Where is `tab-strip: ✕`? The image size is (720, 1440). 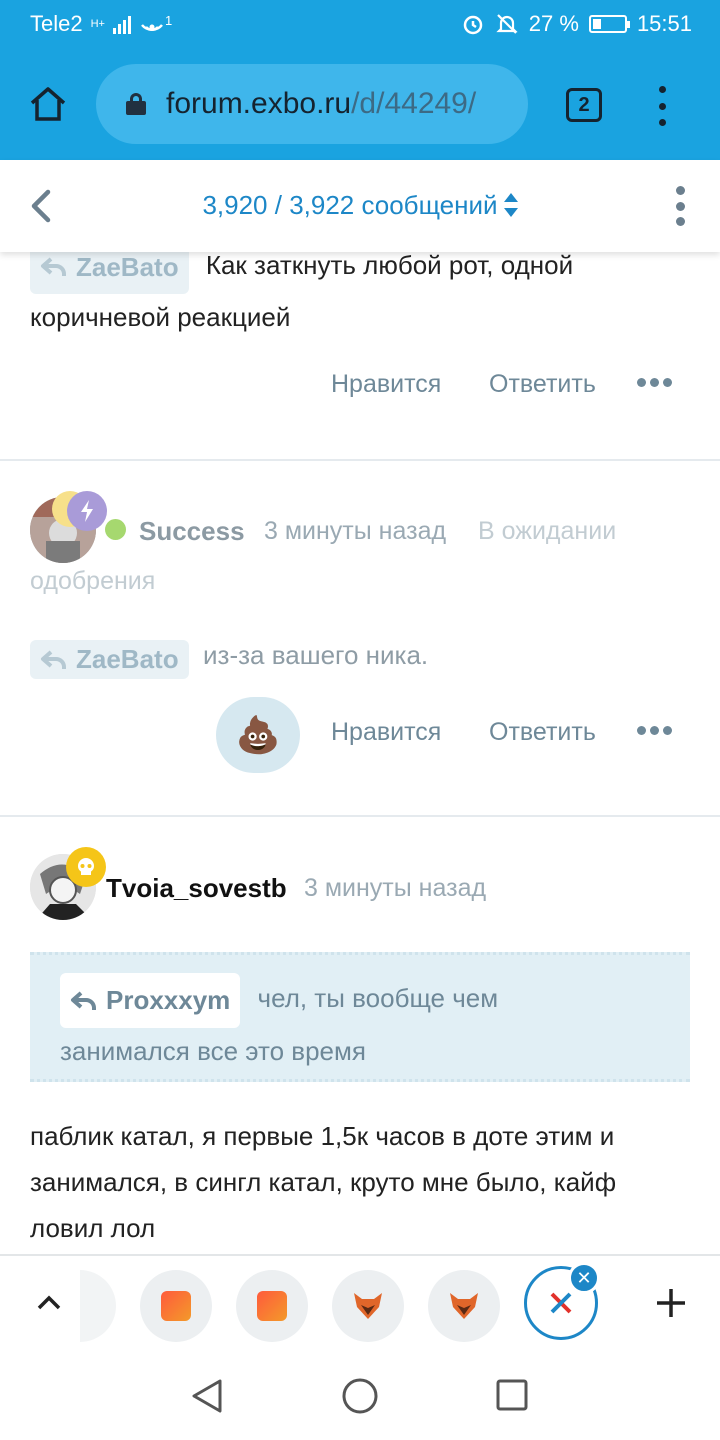
tab-strip: ✕ is located at coordinates (360, 1304).